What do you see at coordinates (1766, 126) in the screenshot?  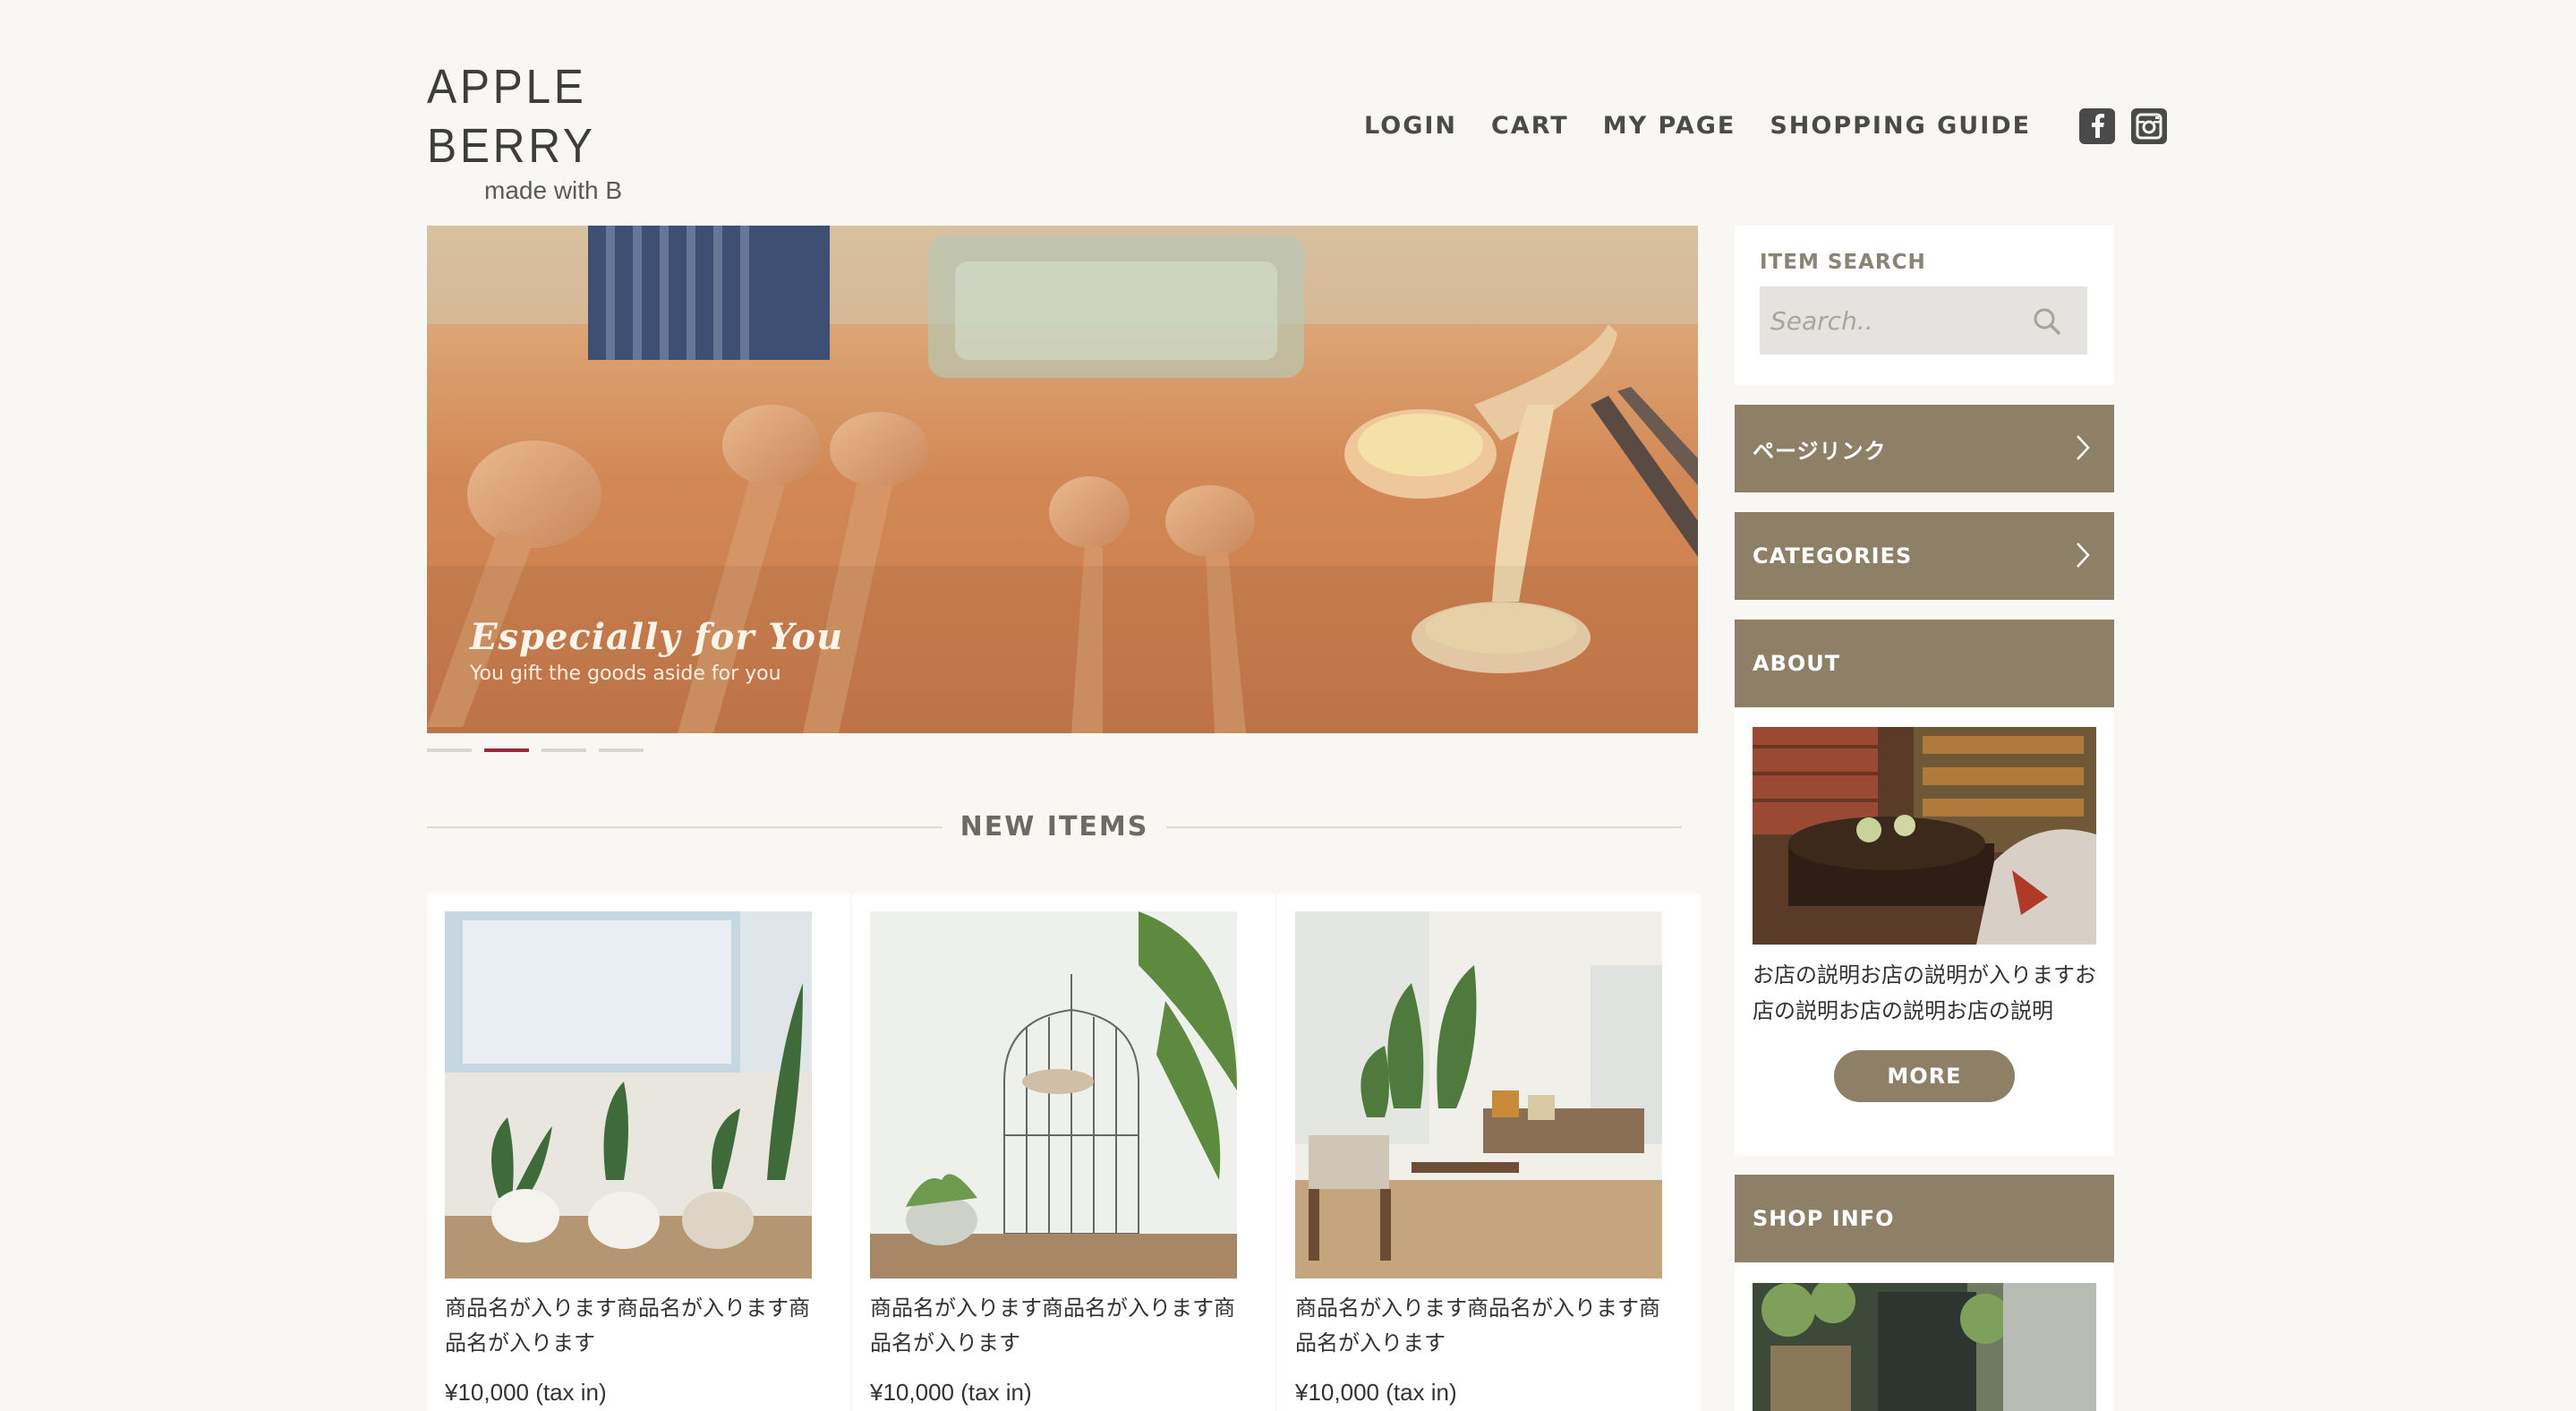 I see `main-nav: LOGIN CART MY PAGE SHOPPING GUIDE` at bounding box center [1766, 126].